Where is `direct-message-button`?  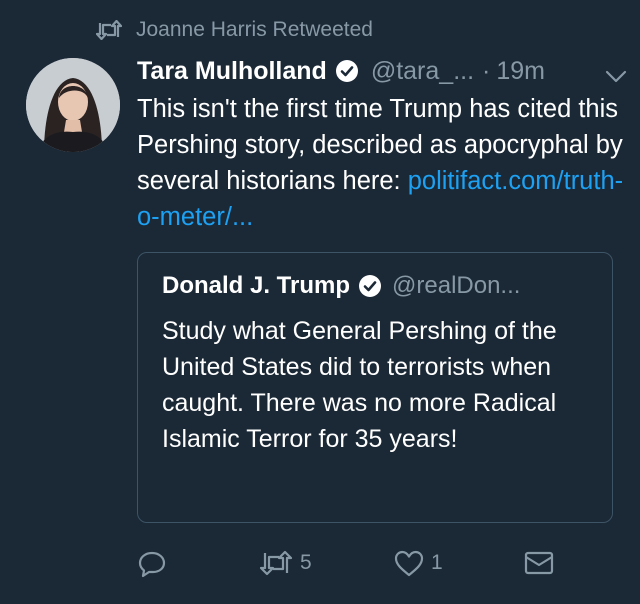 direct-message-button is located at coordinates (539, 563).